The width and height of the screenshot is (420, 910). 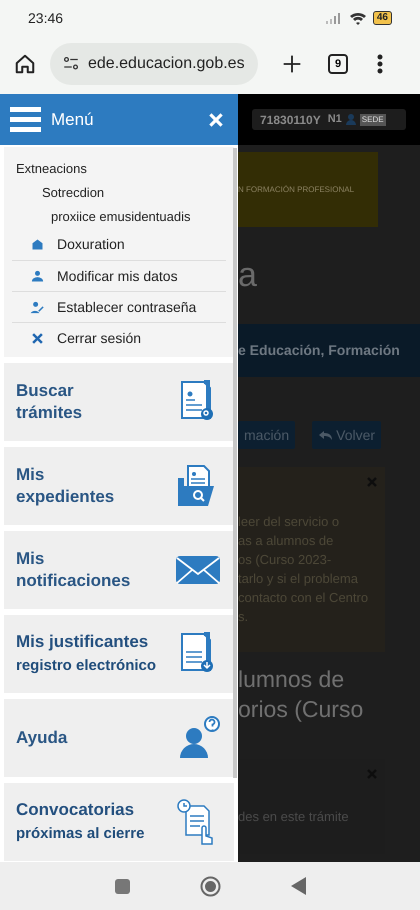 I want to click on menu-link: proxiice emusidentuadis, so click(x=119, y=217).